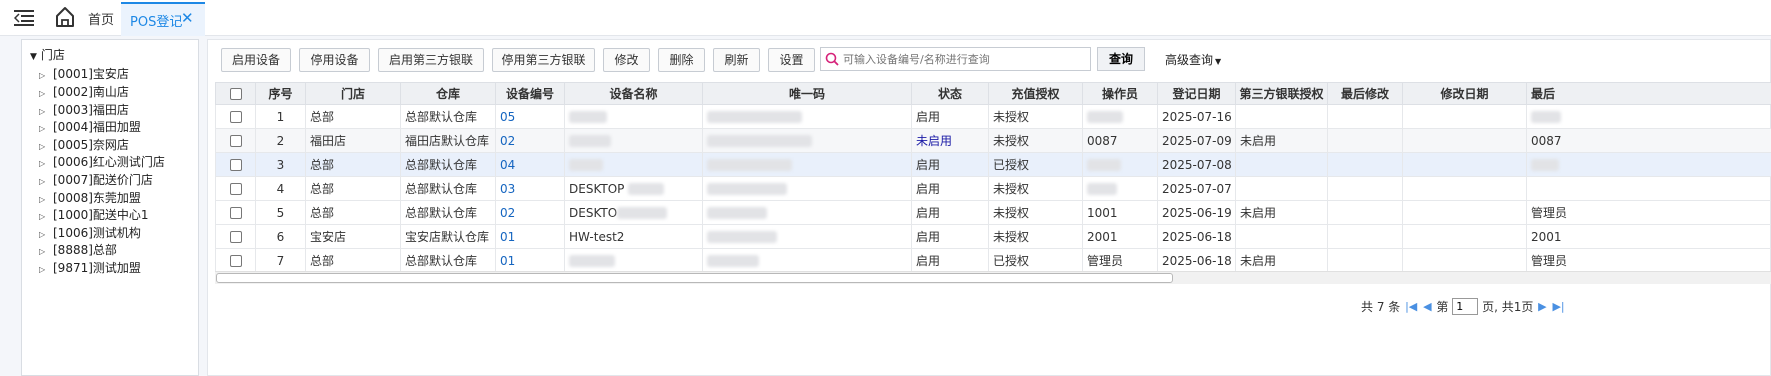 The image size is (1771, 376). I want to click on caret-down-icon: ▼, so click(33, 57).